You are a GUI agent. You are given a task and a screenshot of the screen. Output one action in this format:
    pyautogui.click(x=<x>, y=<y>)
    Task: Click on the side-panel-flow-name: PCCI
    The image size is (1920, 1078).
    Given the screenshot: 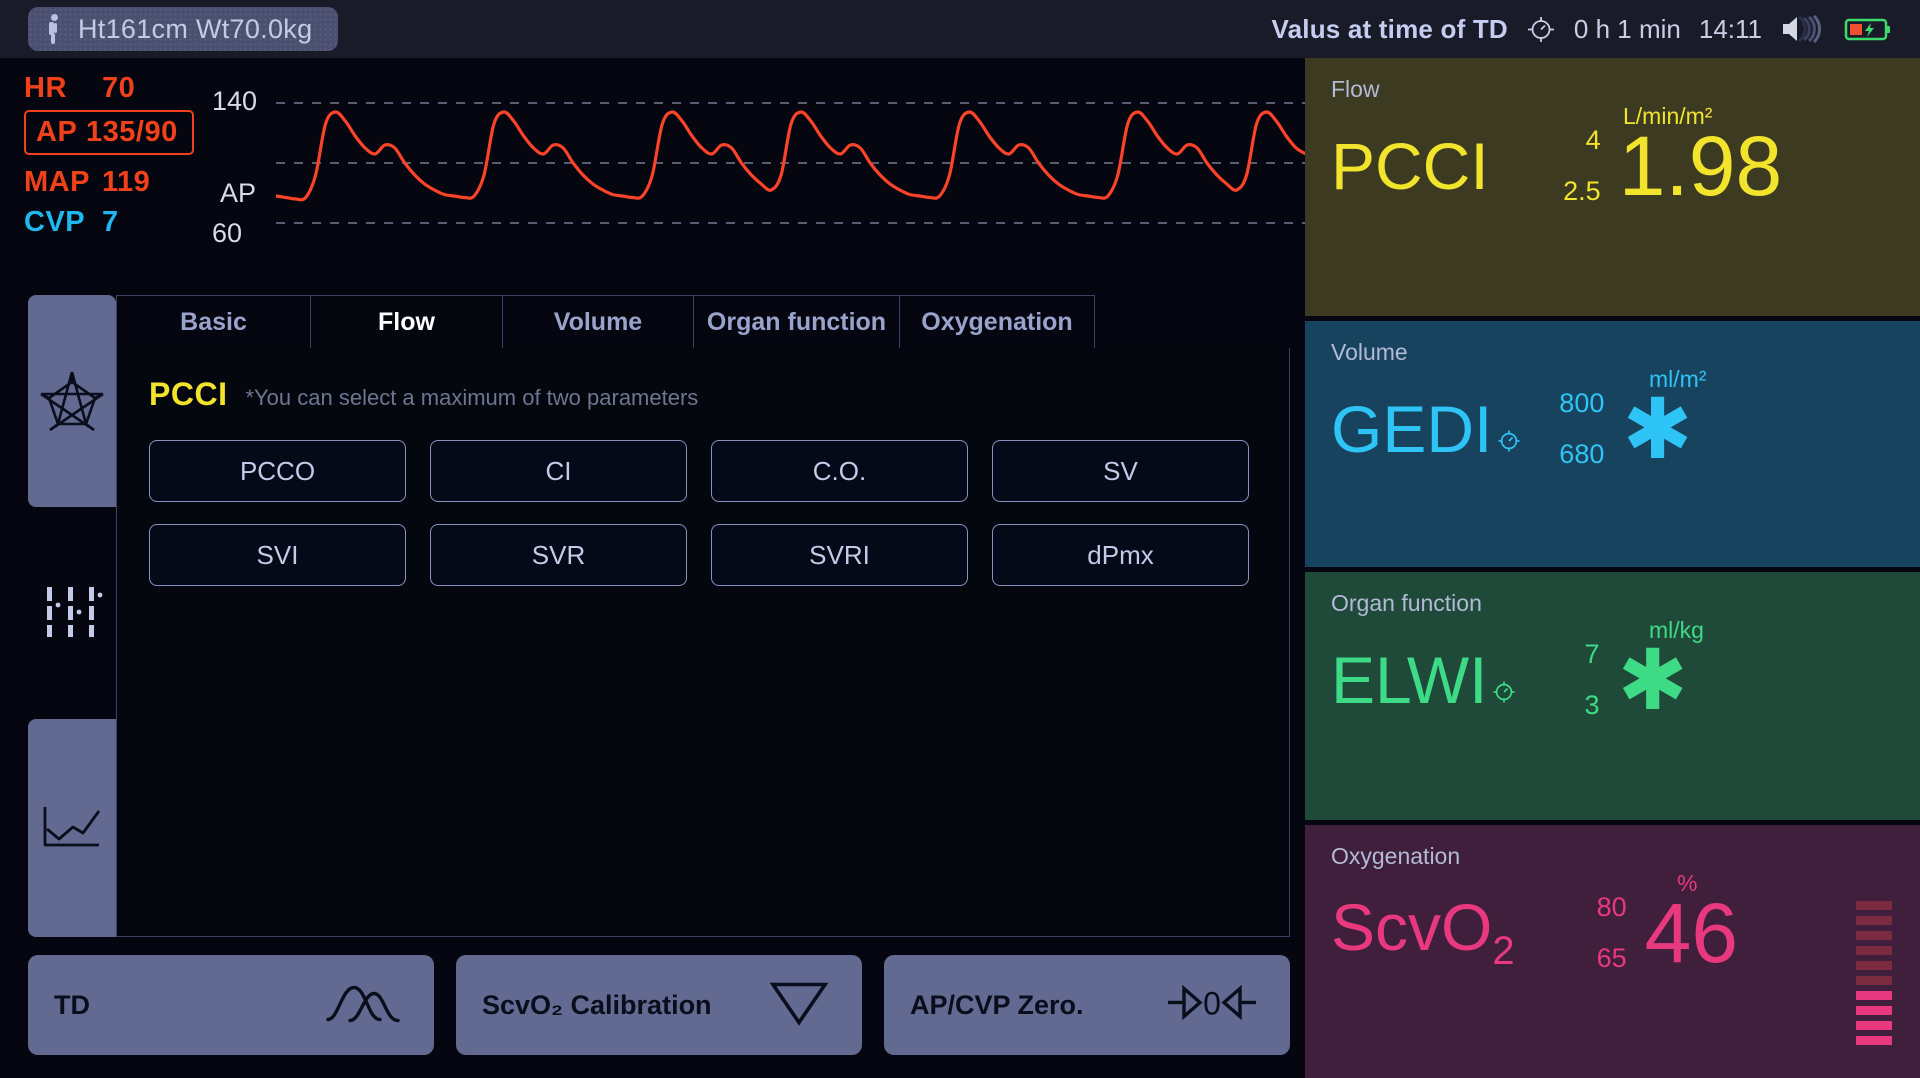 What is the action you would take?
    pyautogui.click(x=1410, y=166)
    